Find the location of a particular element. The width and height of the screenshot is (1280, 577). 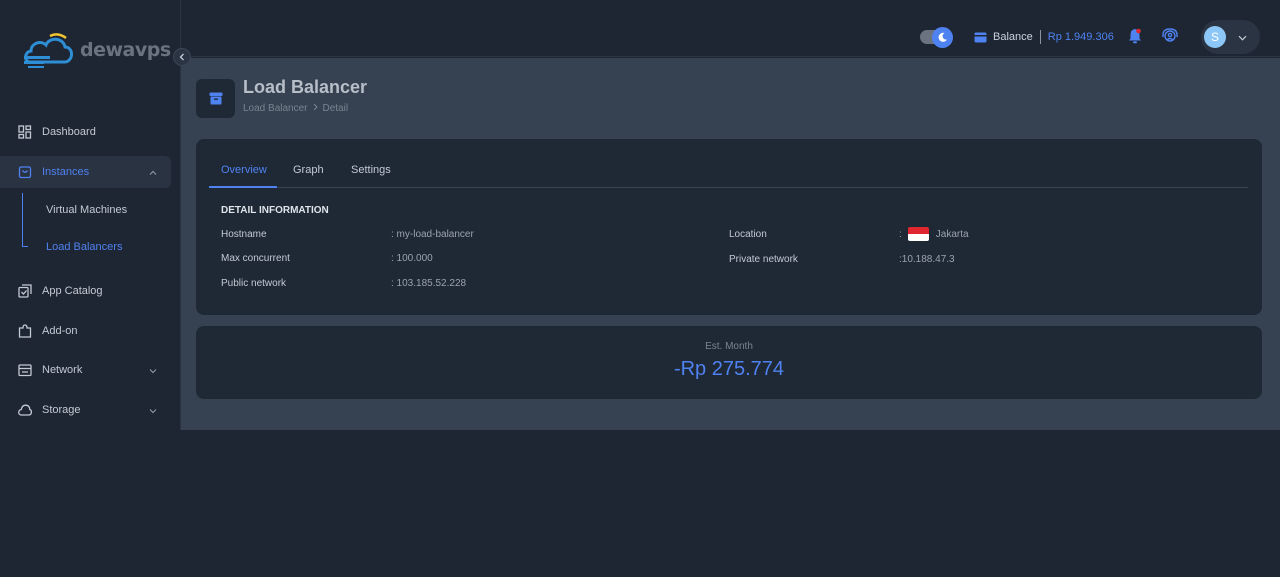

tab-bar: Overview Graph Settings is located at coordinates (728, 172).